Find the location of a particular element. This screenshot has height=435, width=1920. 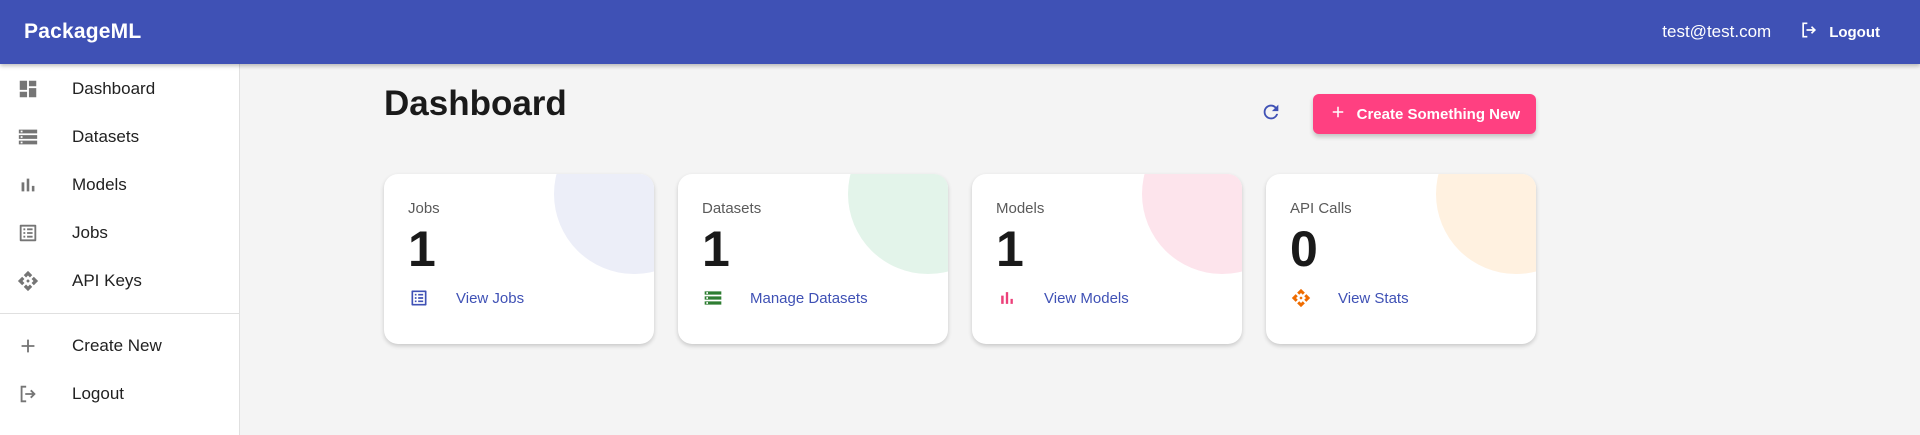

create-button-label: Create Something New is located at coordinates (1438, 114).